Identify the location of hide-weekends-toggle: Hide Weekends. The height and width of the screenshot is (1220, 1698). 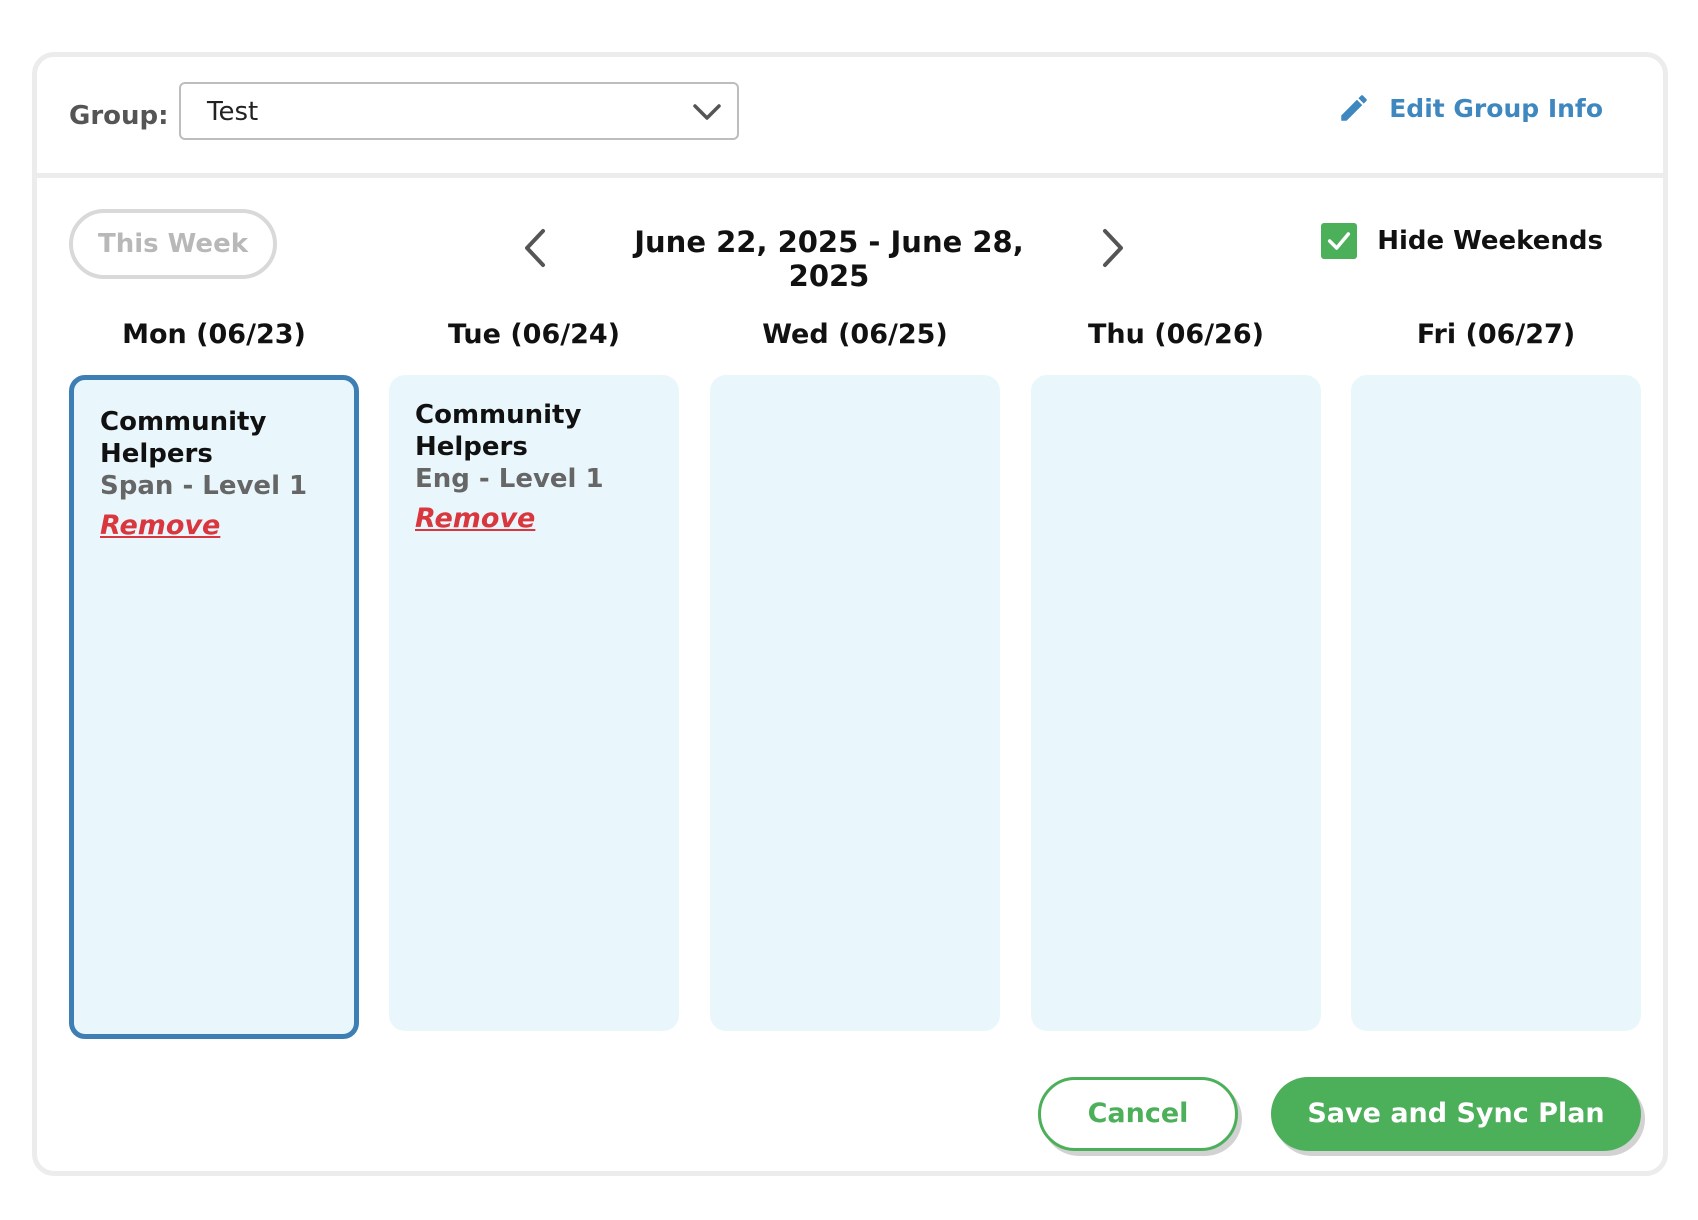
(1462, 241).